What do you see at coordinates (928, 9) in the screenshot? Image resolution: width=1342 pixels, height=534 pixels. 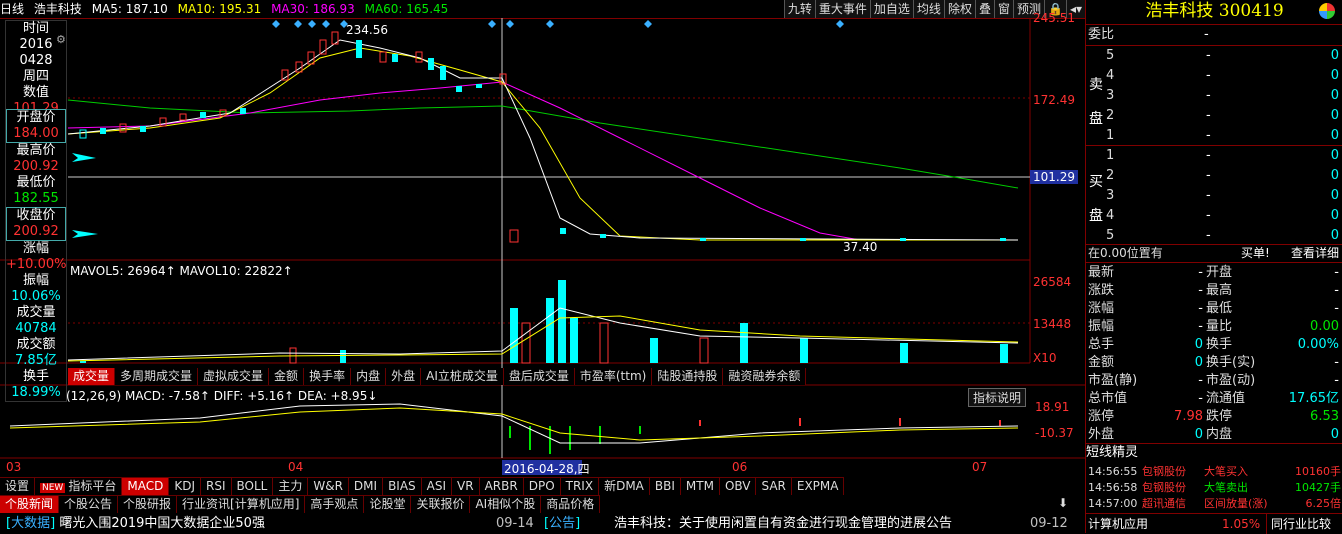 I see `ma-button: 均线` at bounding box center [928, 9].